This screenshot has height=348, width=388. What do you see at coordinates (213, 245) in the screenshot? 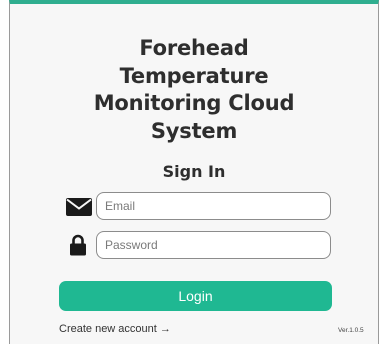
I see `password-input` at bounding box center [213, 245].